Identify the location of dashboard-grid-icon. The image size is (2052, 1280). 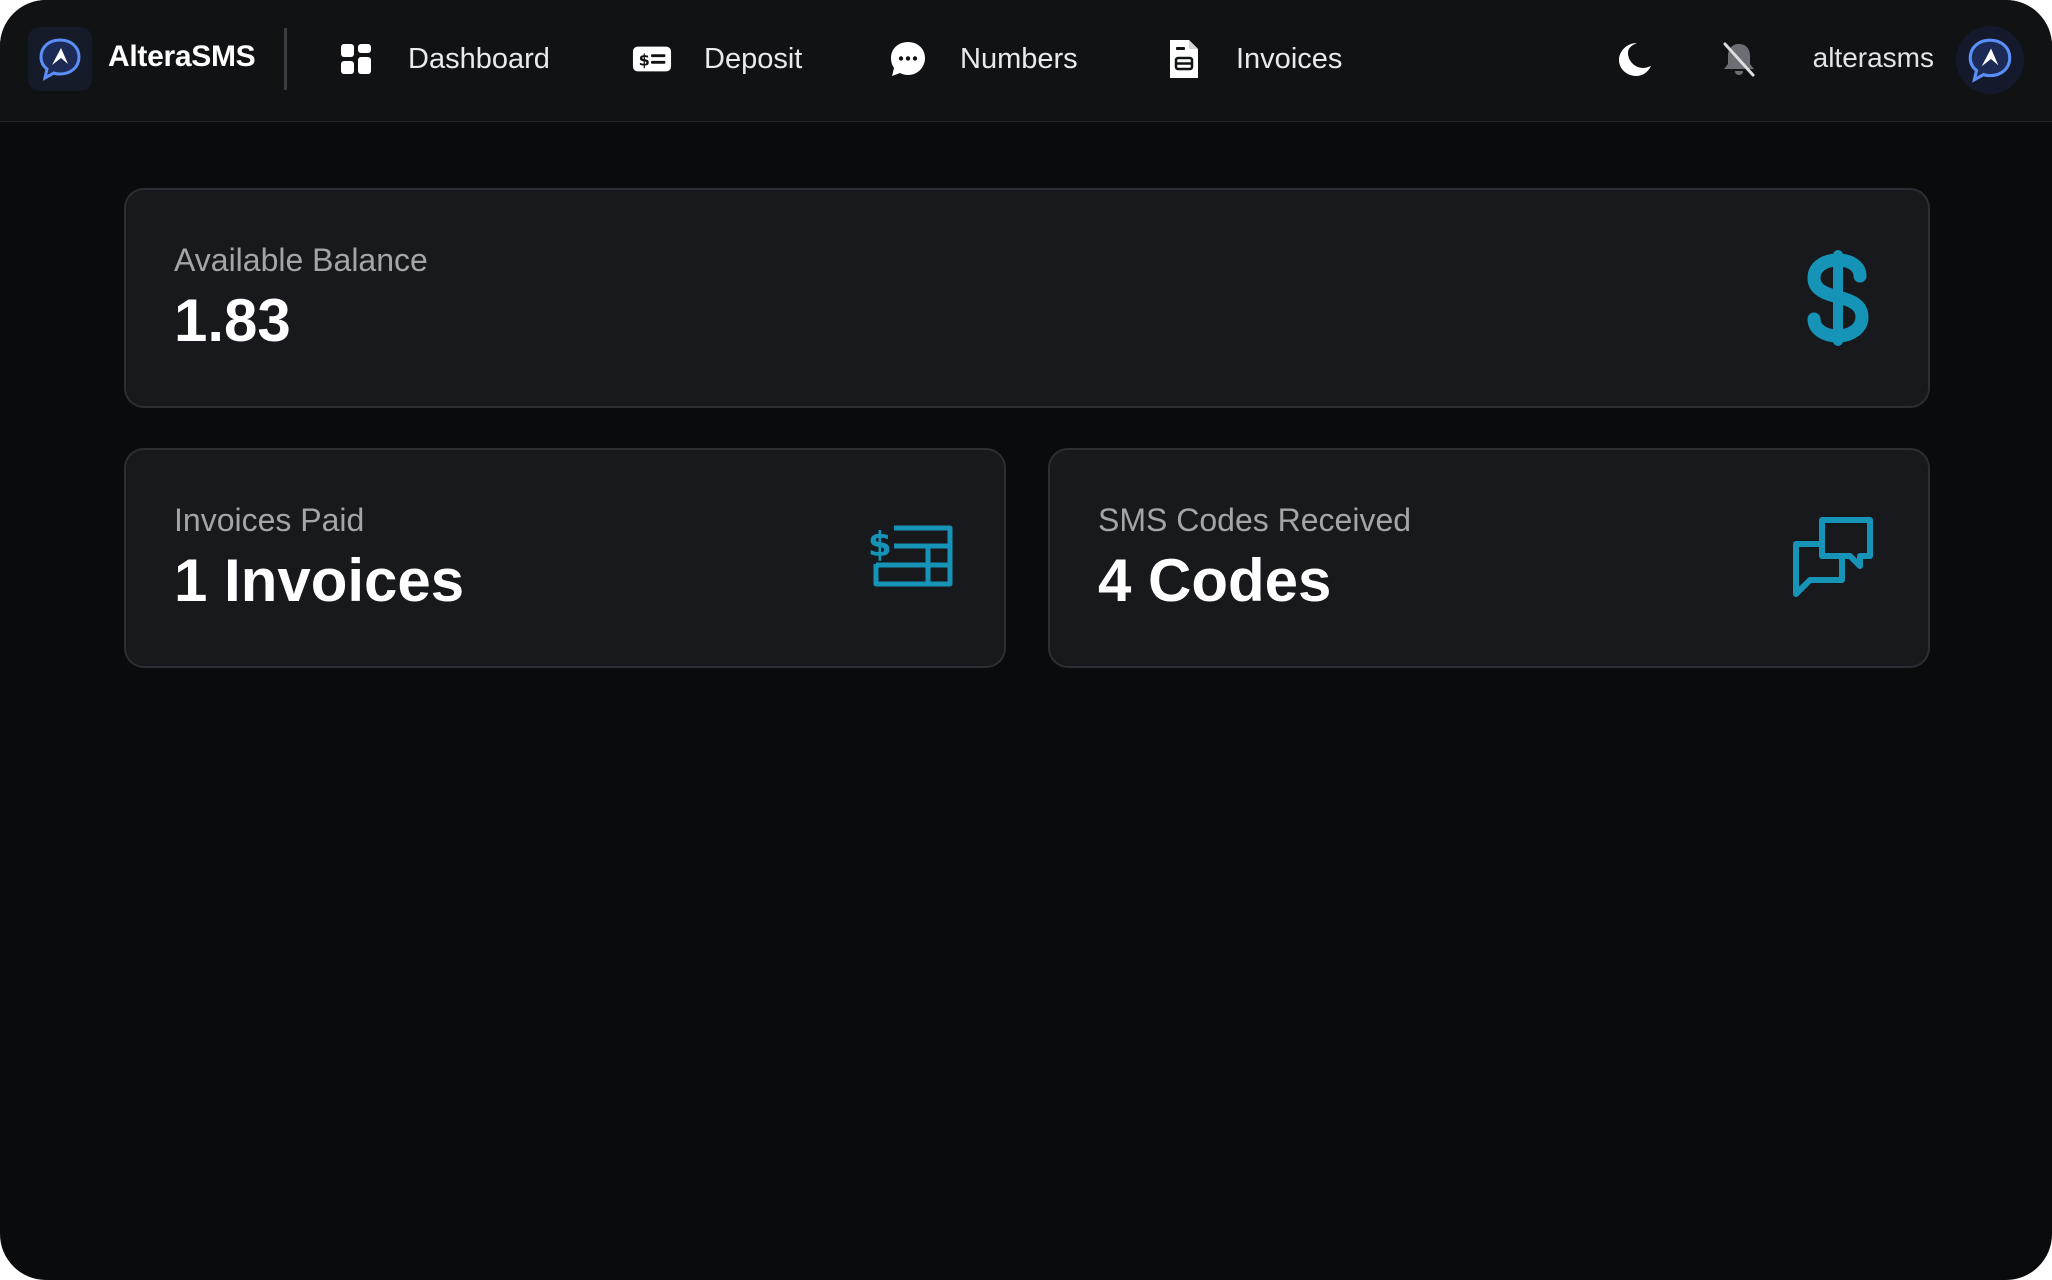
(356, 59).